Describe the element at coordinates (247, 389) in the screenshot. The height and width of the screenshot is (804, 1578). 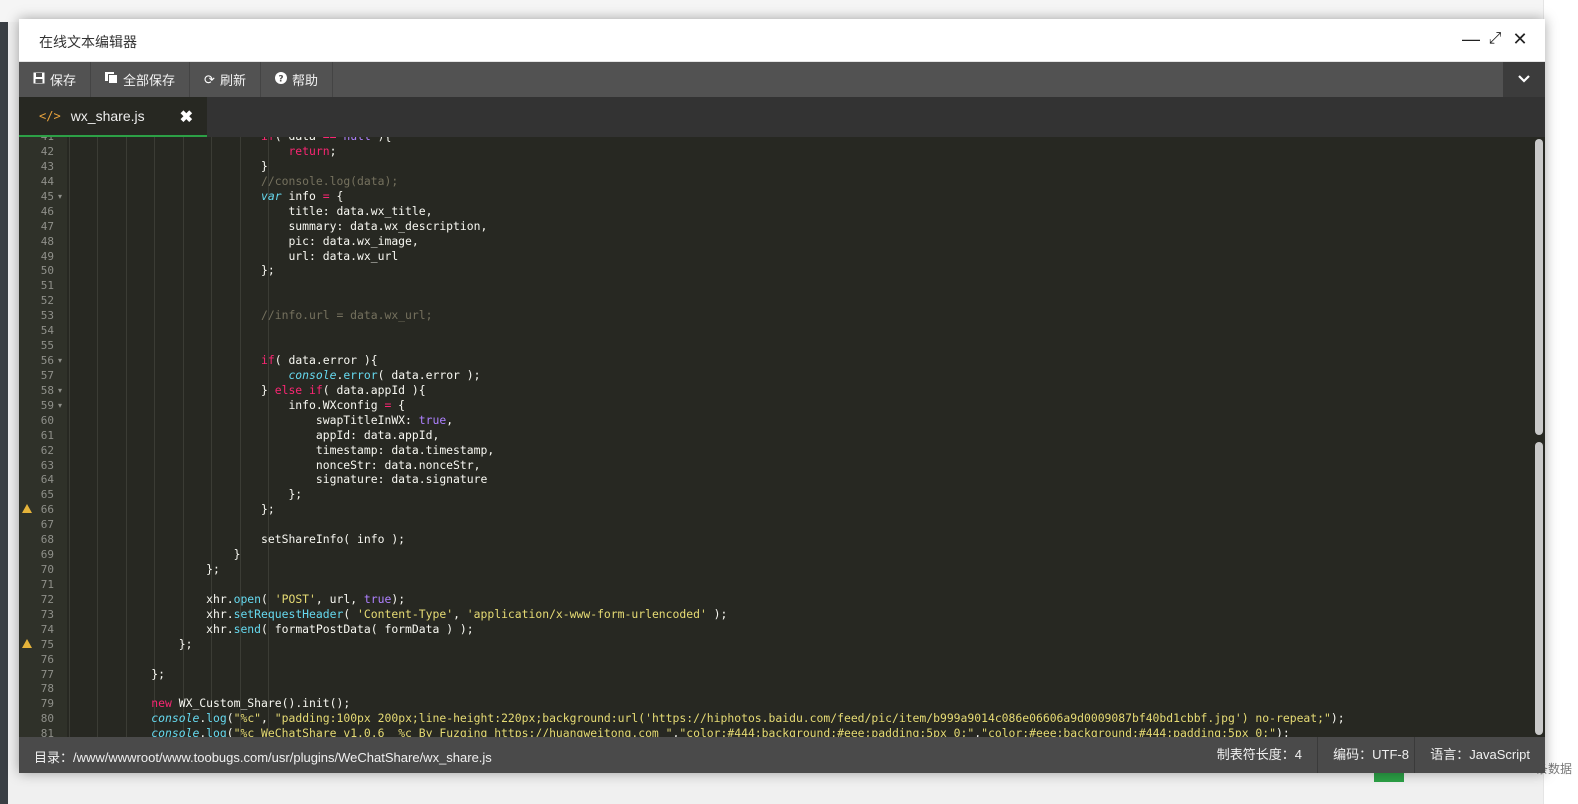
I see `code-text: } else if( data.appId ){` at that location.